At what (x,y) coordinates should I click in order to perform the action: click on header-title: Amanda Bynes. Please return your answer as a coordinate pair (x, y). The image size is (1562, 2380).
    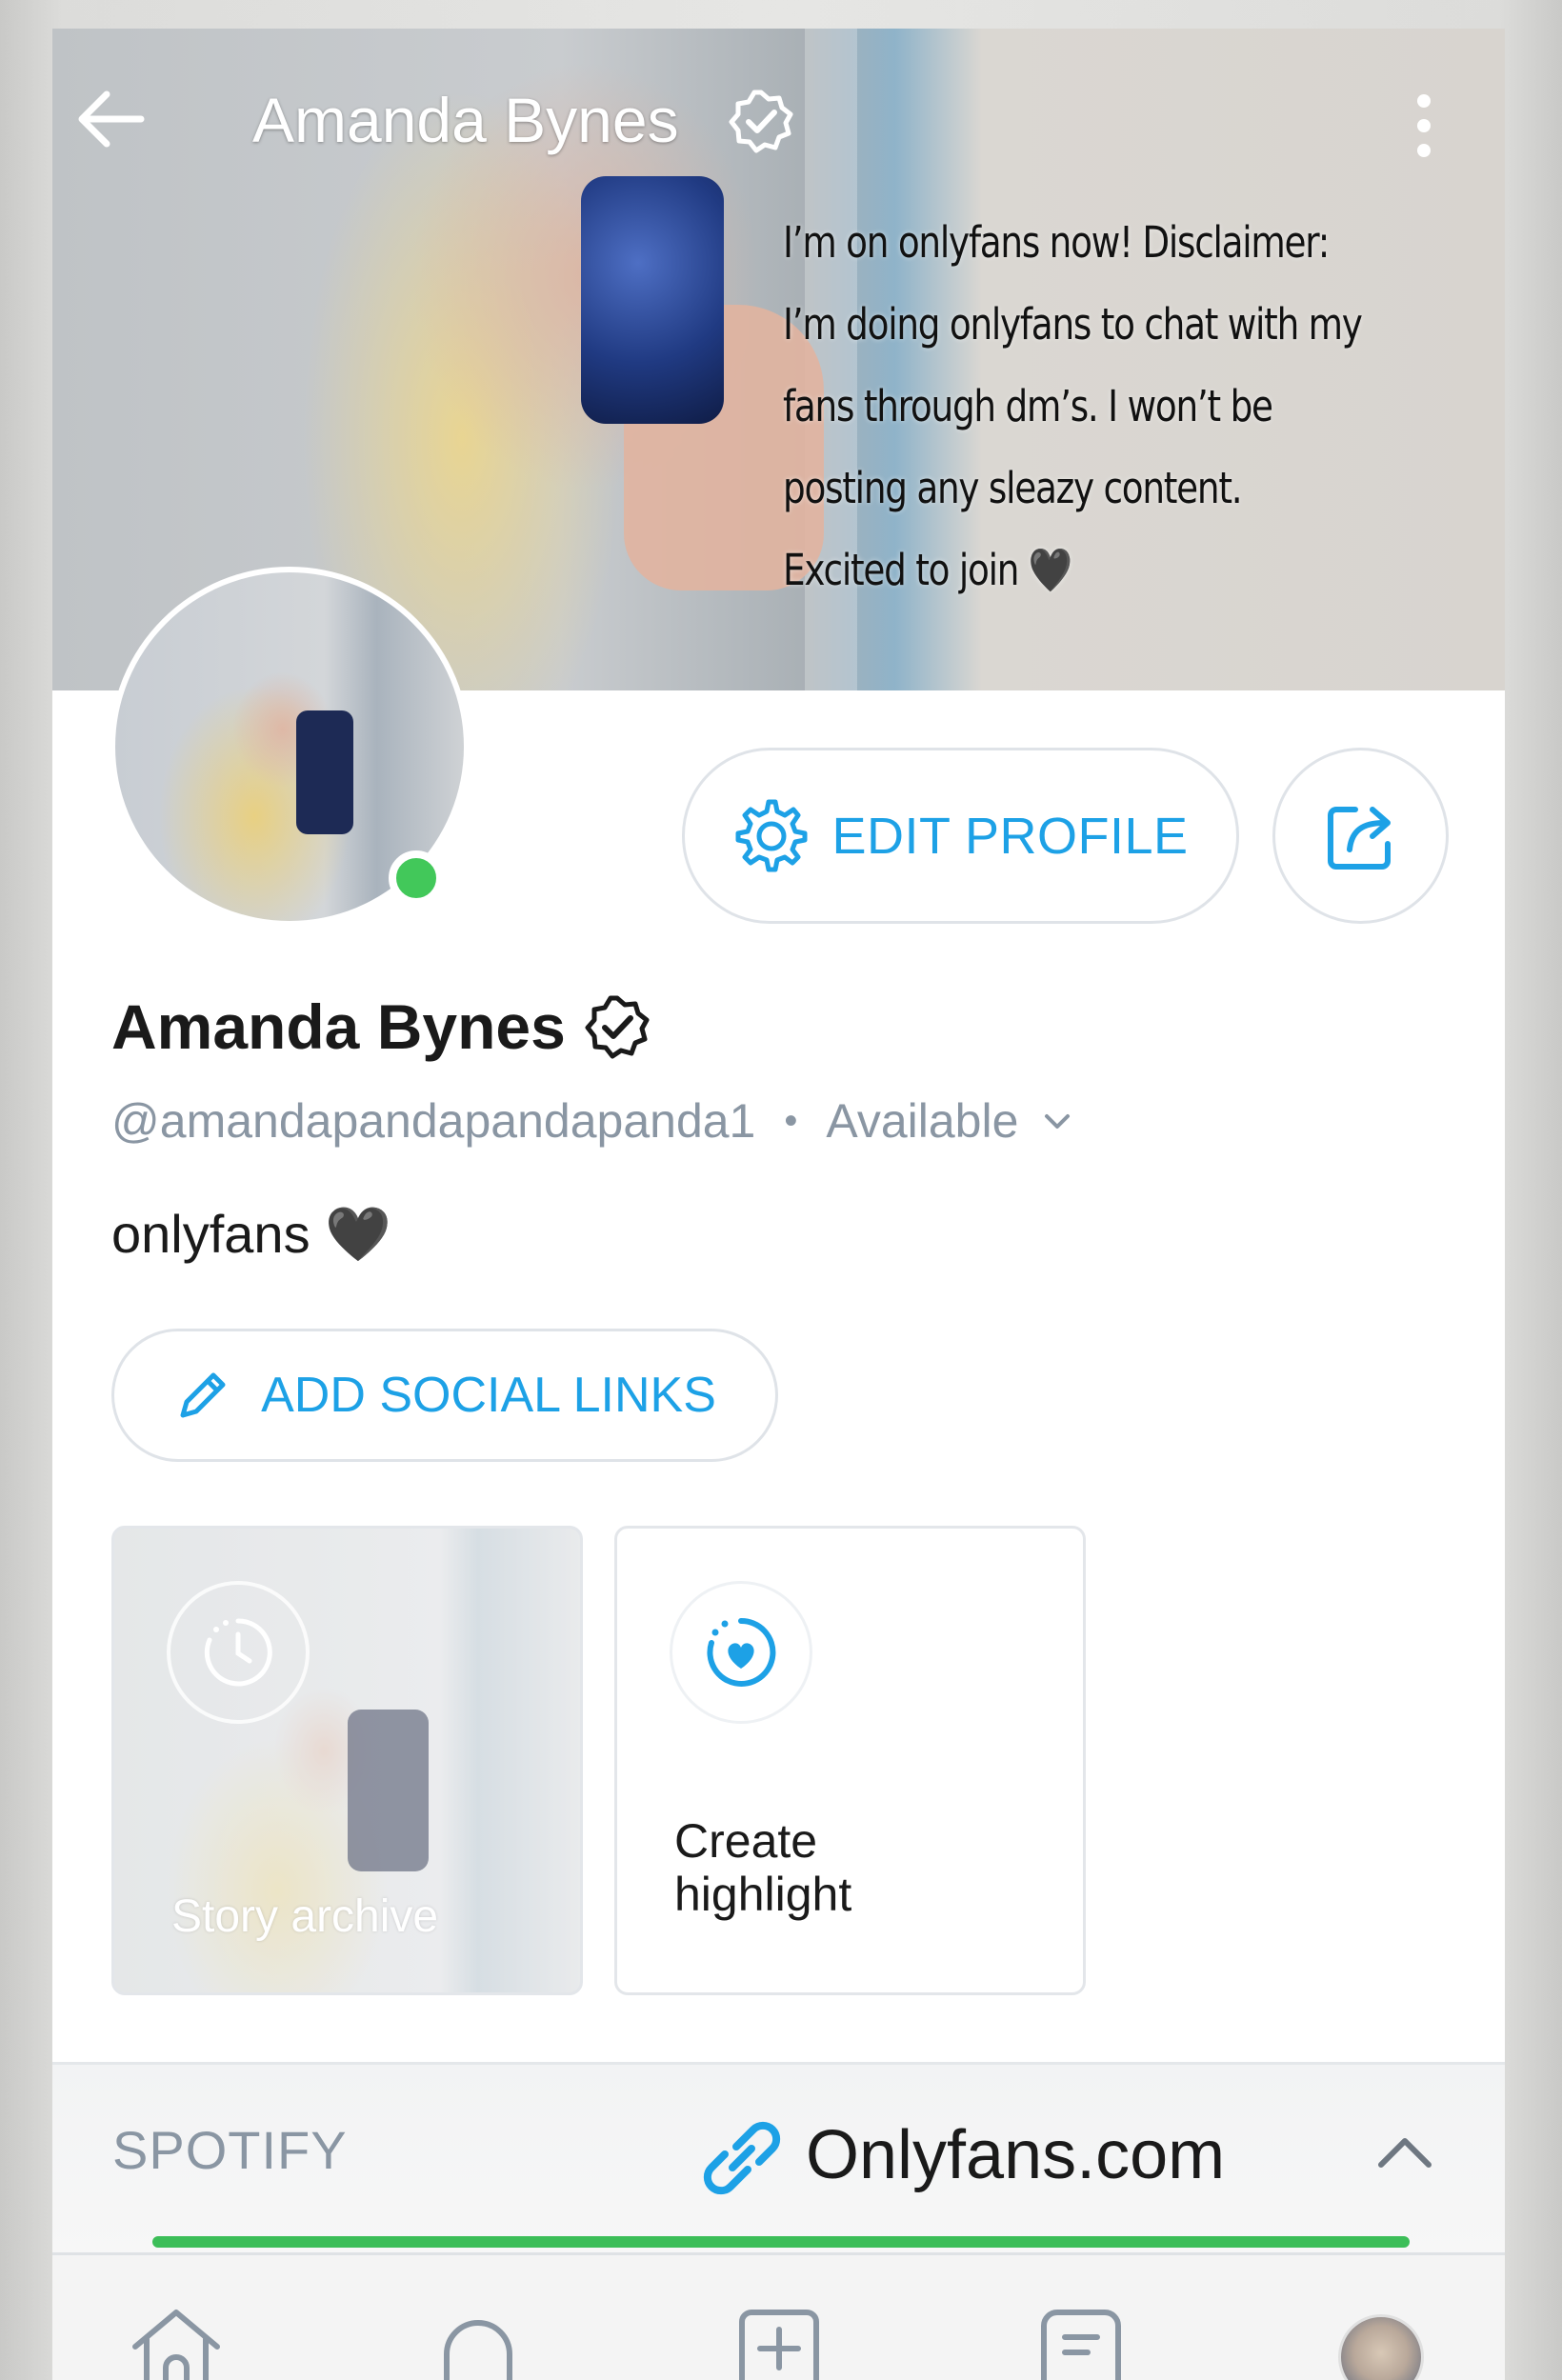
    Looking at the image, I should click on (465, 120).